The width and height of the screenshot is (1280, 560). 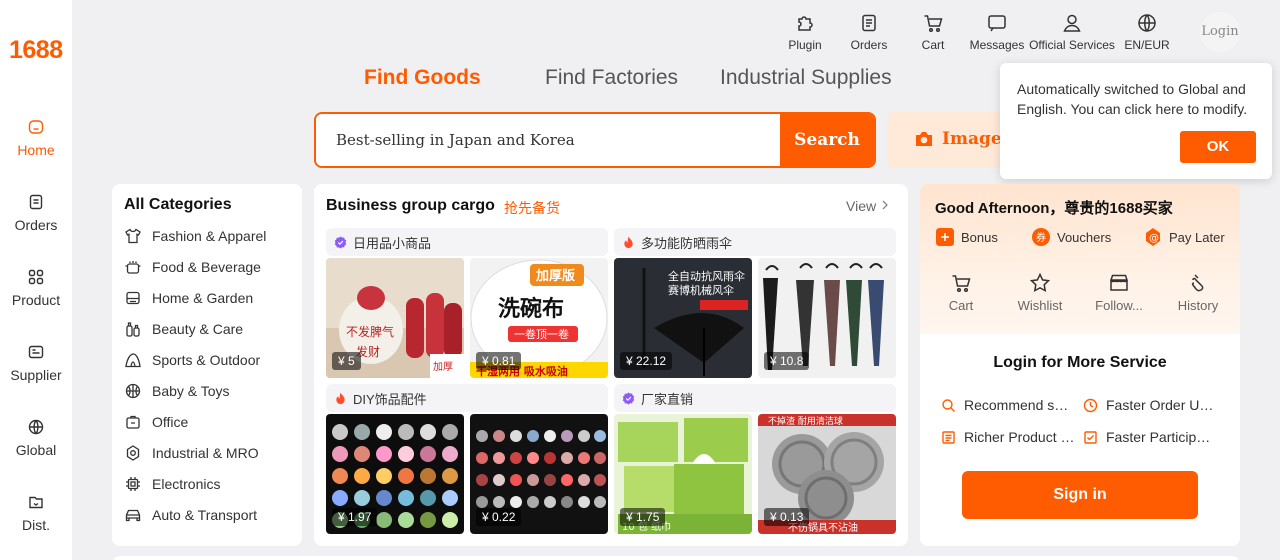 I want to click on voucher-icon: 券, so click(x=1041, y=237).